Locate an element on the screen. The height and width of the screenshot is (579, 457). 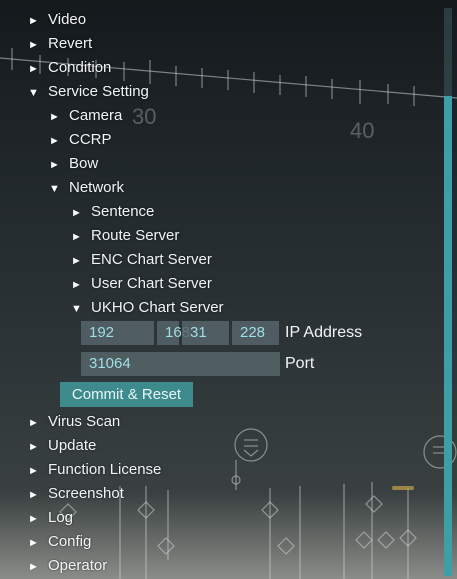
tree-item-config: ► Config is located at coordinates (59, 542).